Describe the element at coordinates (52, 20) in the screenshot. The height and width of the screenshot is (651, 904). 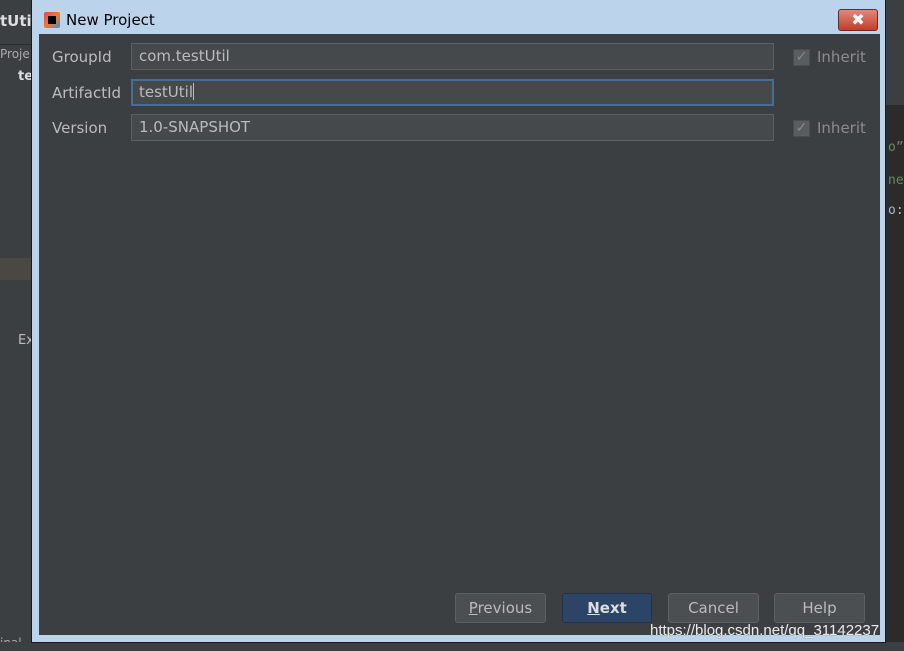
I see `intellij-logo-icon` at that location.